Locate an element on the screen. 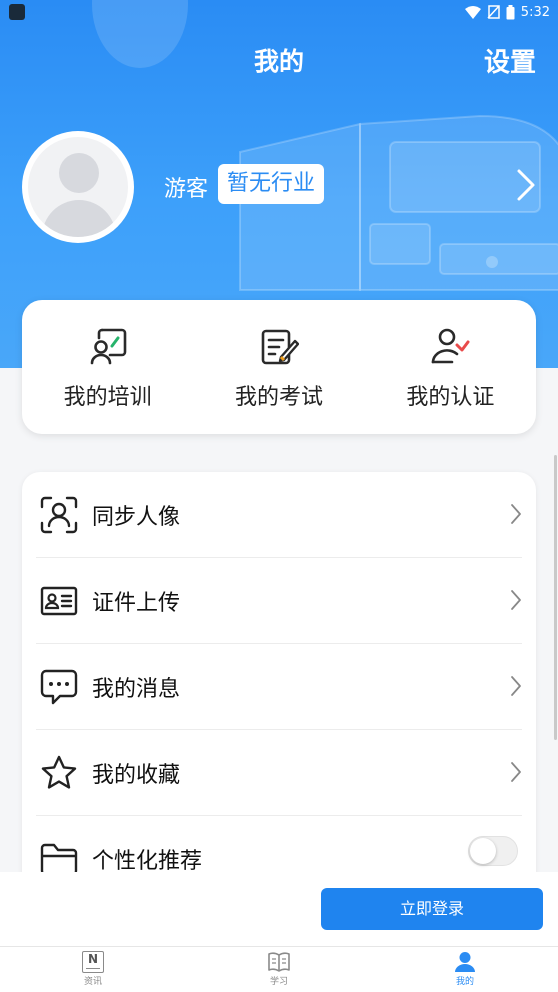 The image size is (558, 992). login-button: 立即登录 is located at coordinates (432, 909).